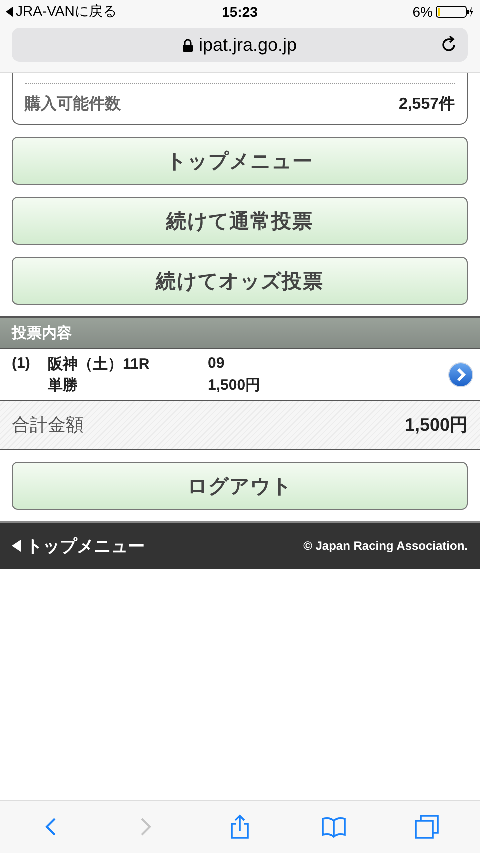 This screenshot has width=480, height=853. What do you see at coordinates (48, 425) in the screenshot?
I see `total-label: 合計金額` at bounding box center [48, 425].